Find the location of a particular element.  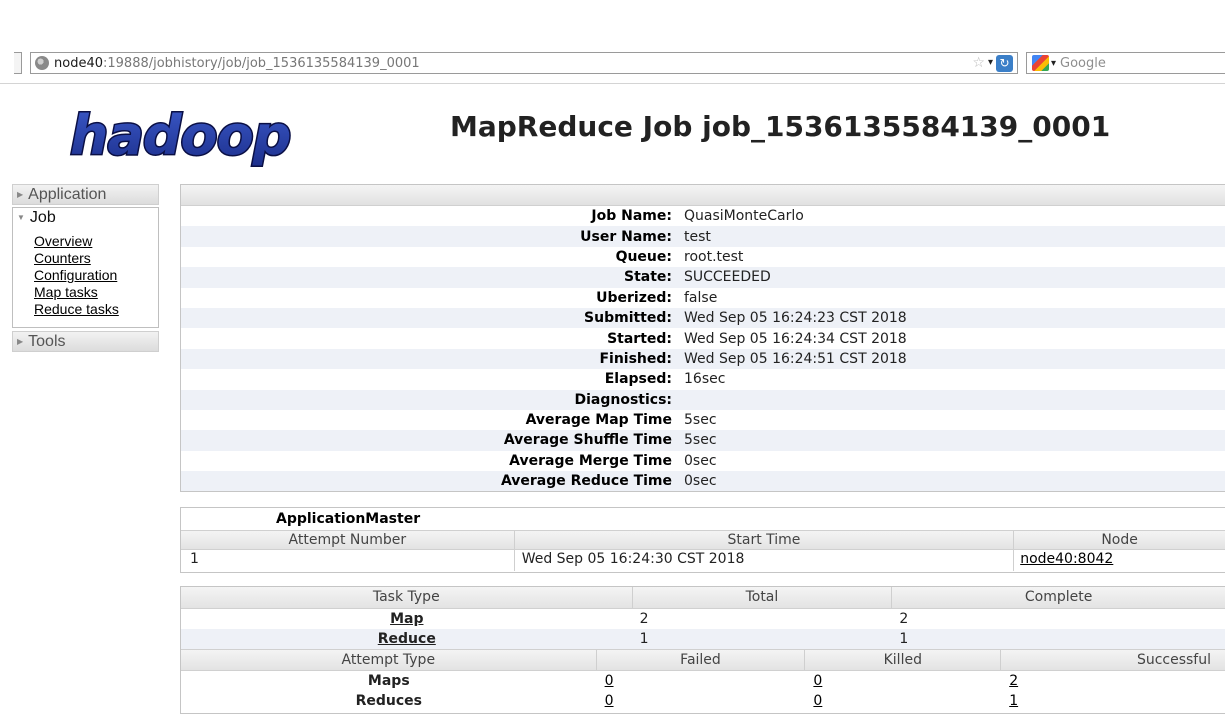

info-value: Wed Sep 05 16:24:34 CST 2018 is located at coordinates (795, 338).